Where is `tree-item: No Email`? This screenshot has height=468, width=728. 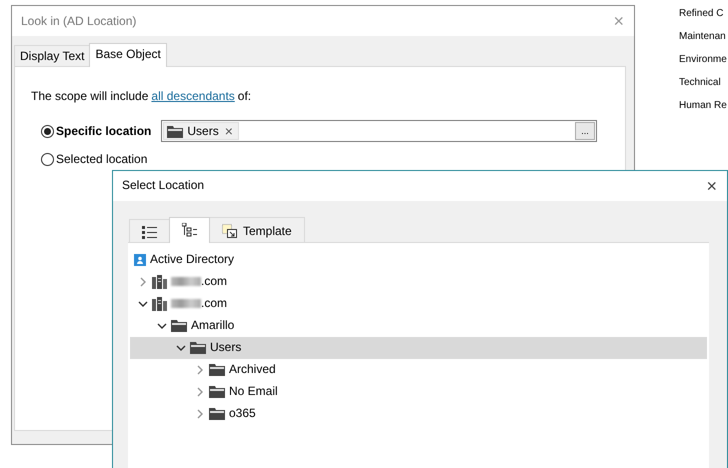
tree-item: No Email is located at coordinates (418, 391).